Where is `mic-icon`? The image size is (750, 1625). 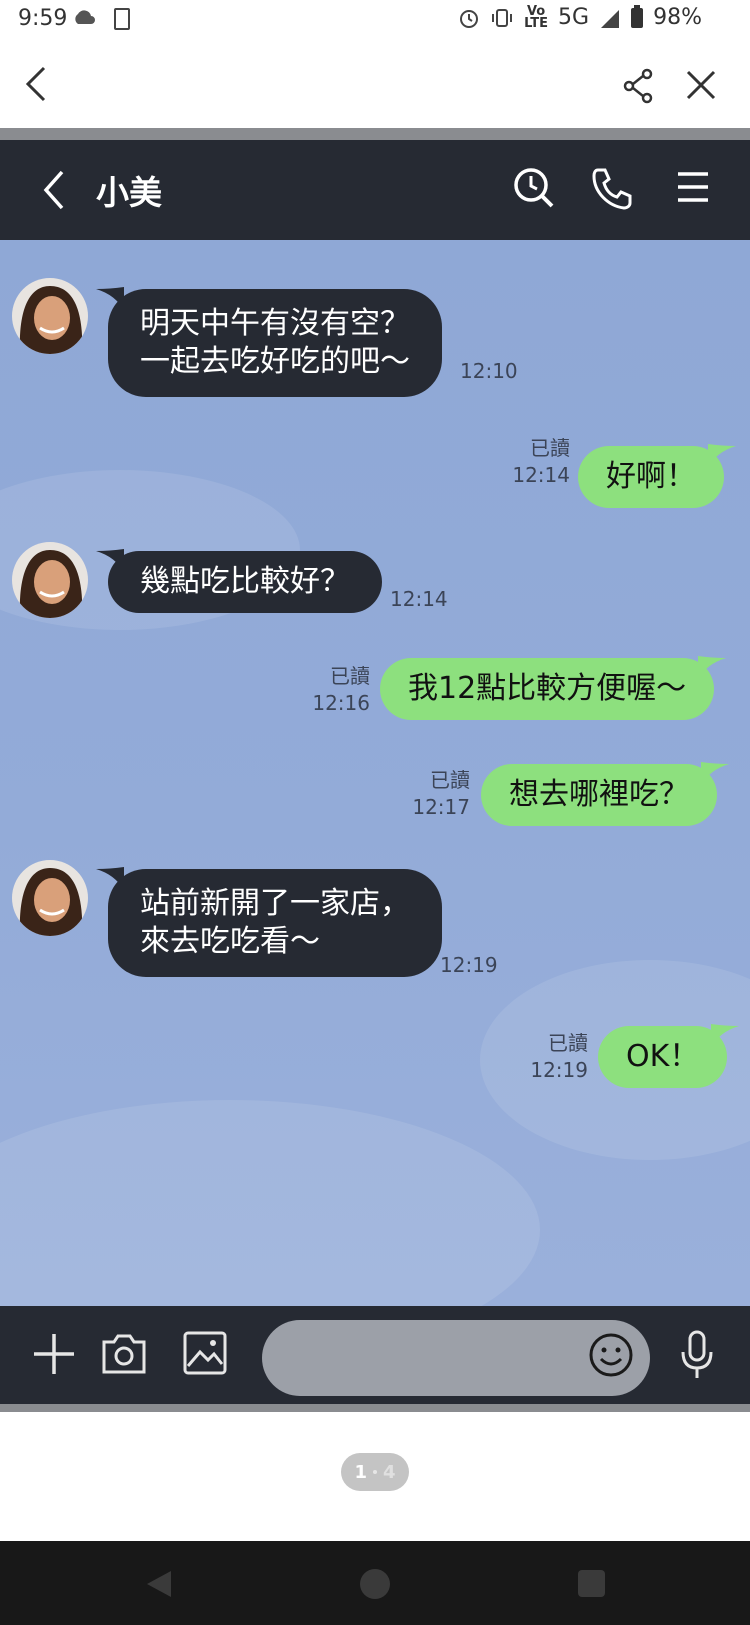 mic-icon is located at coordinates (697, 1355).